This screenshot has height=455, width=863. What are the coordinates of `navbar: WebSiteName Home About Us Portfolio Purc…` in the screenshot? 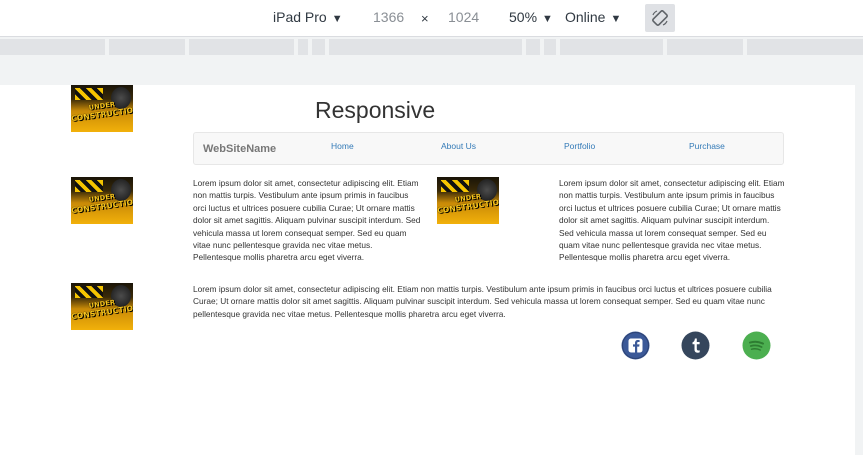 It's located at (488, 148).